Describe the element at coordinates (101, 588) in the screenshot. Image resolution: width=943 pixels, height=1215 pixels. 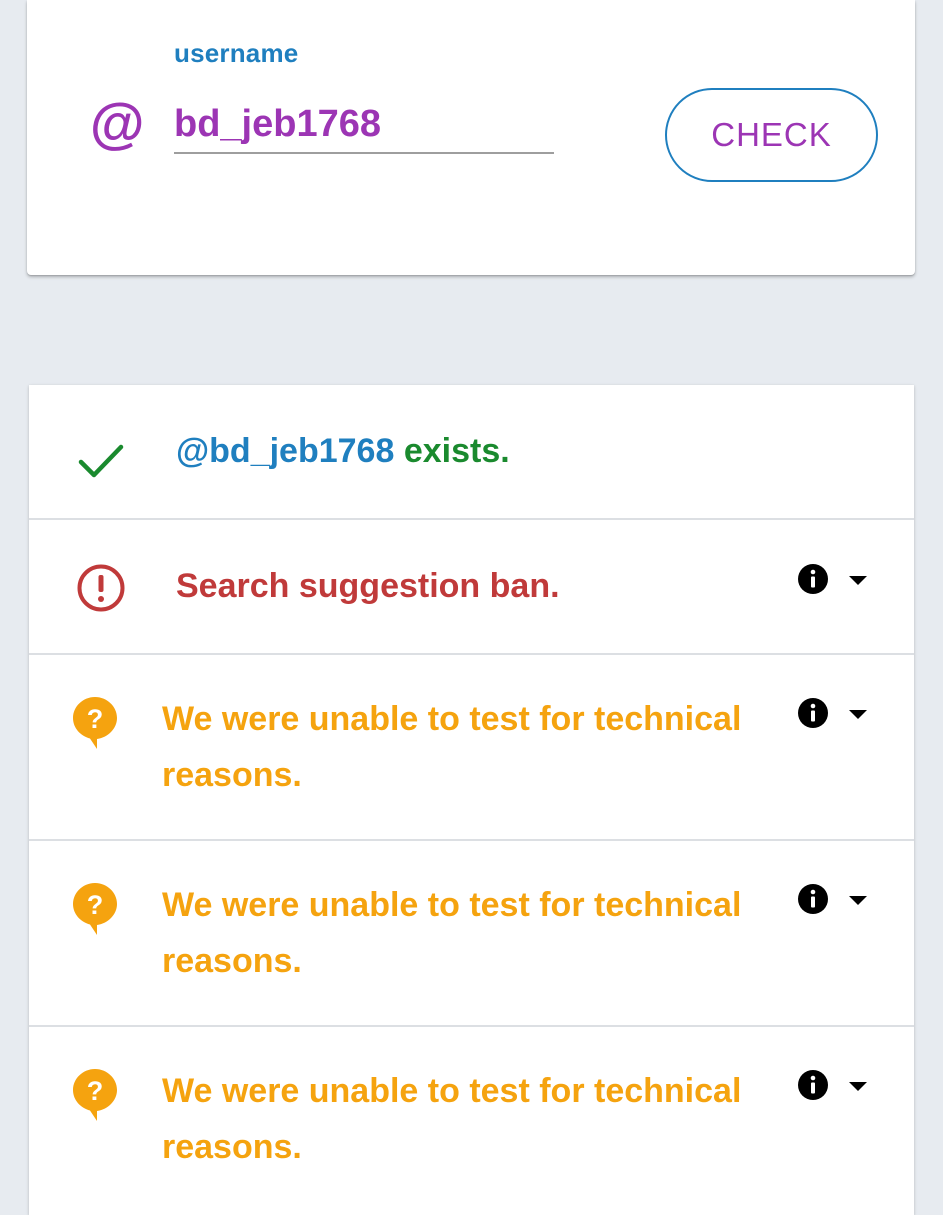
I see `alert-circle-icon` at that location.